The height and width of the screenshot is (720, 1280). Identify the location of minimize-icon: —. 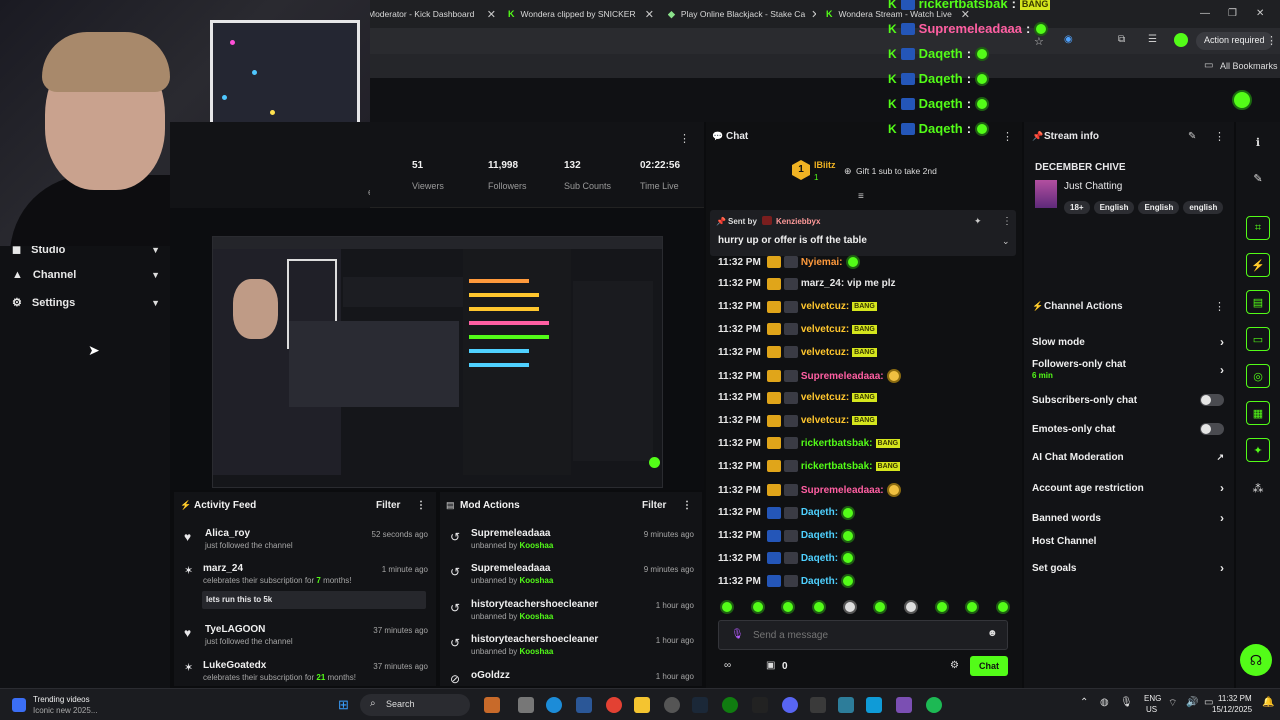
(1205, 13).